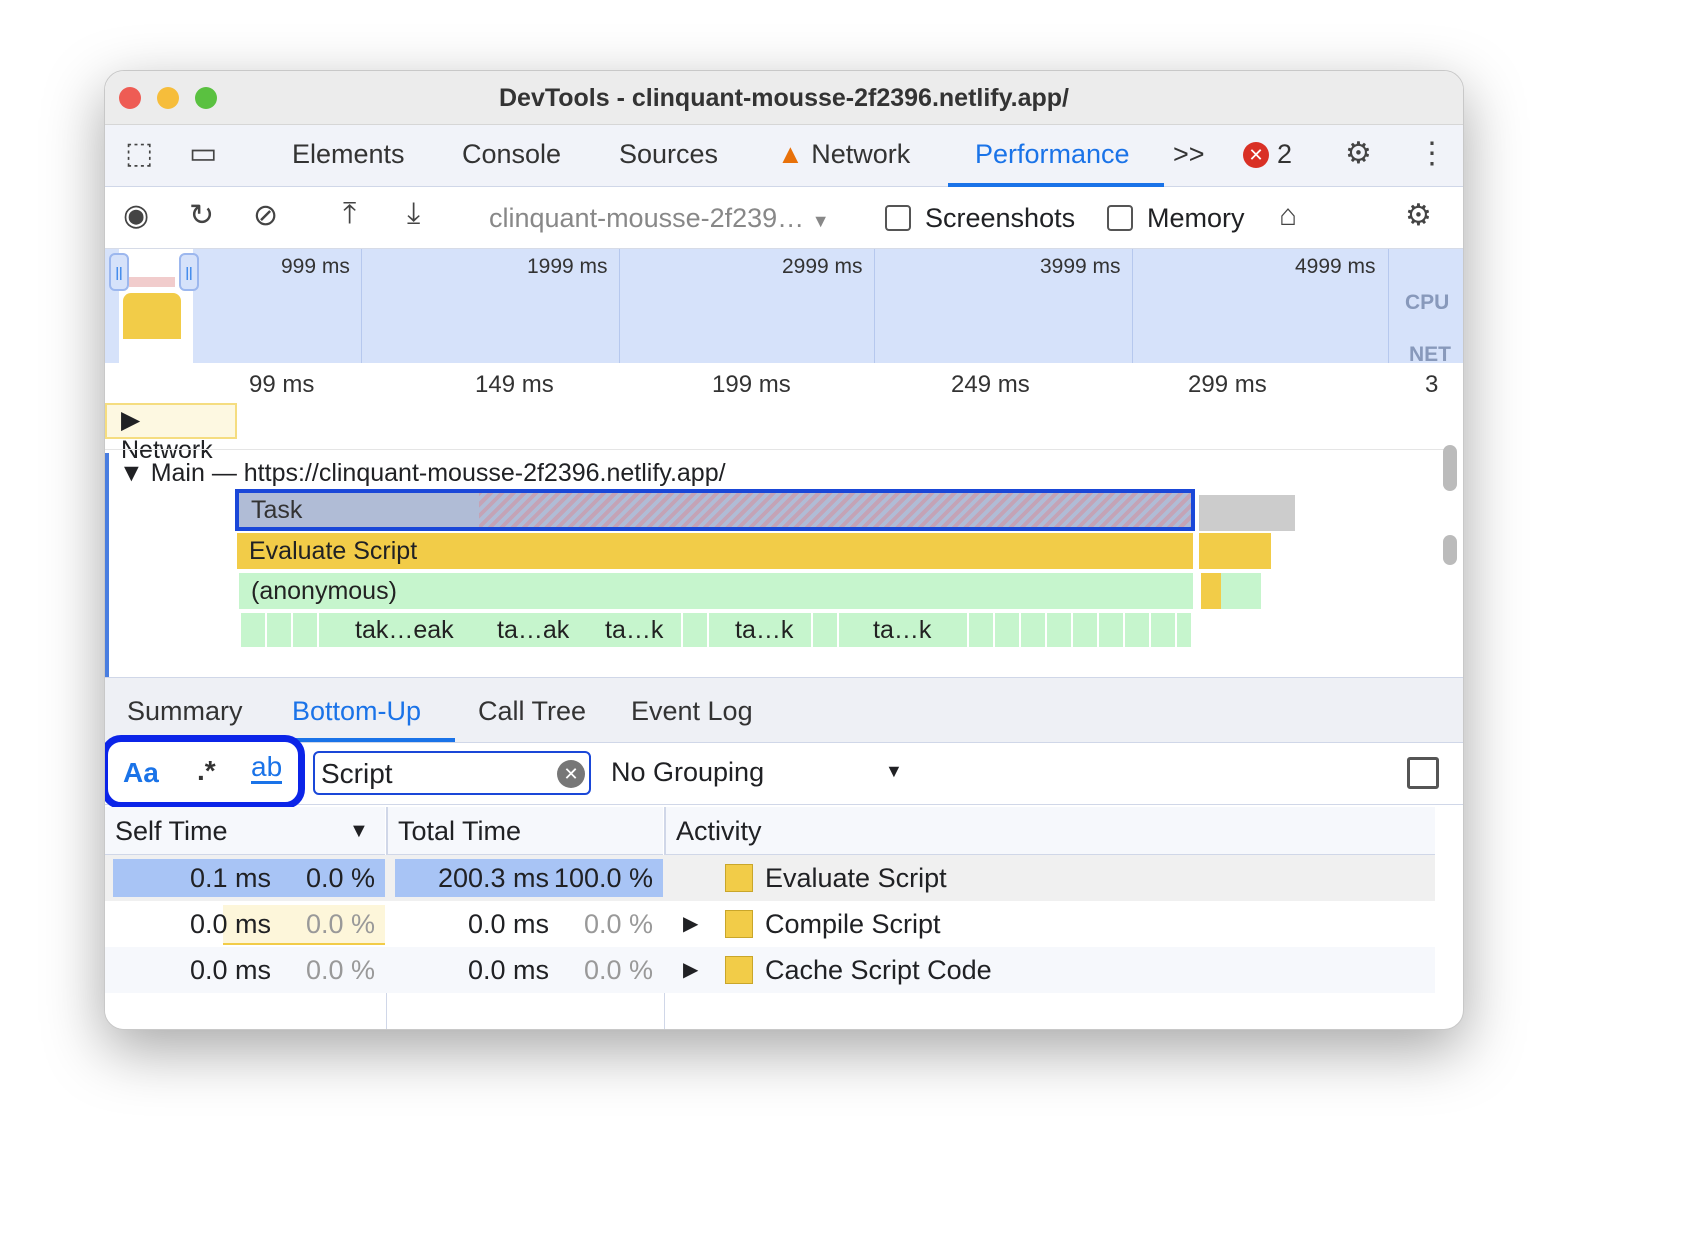  Describe the element at coordinates (282, 384) in the screenshot. I see `ruler-tick: 99 ms` at that location.